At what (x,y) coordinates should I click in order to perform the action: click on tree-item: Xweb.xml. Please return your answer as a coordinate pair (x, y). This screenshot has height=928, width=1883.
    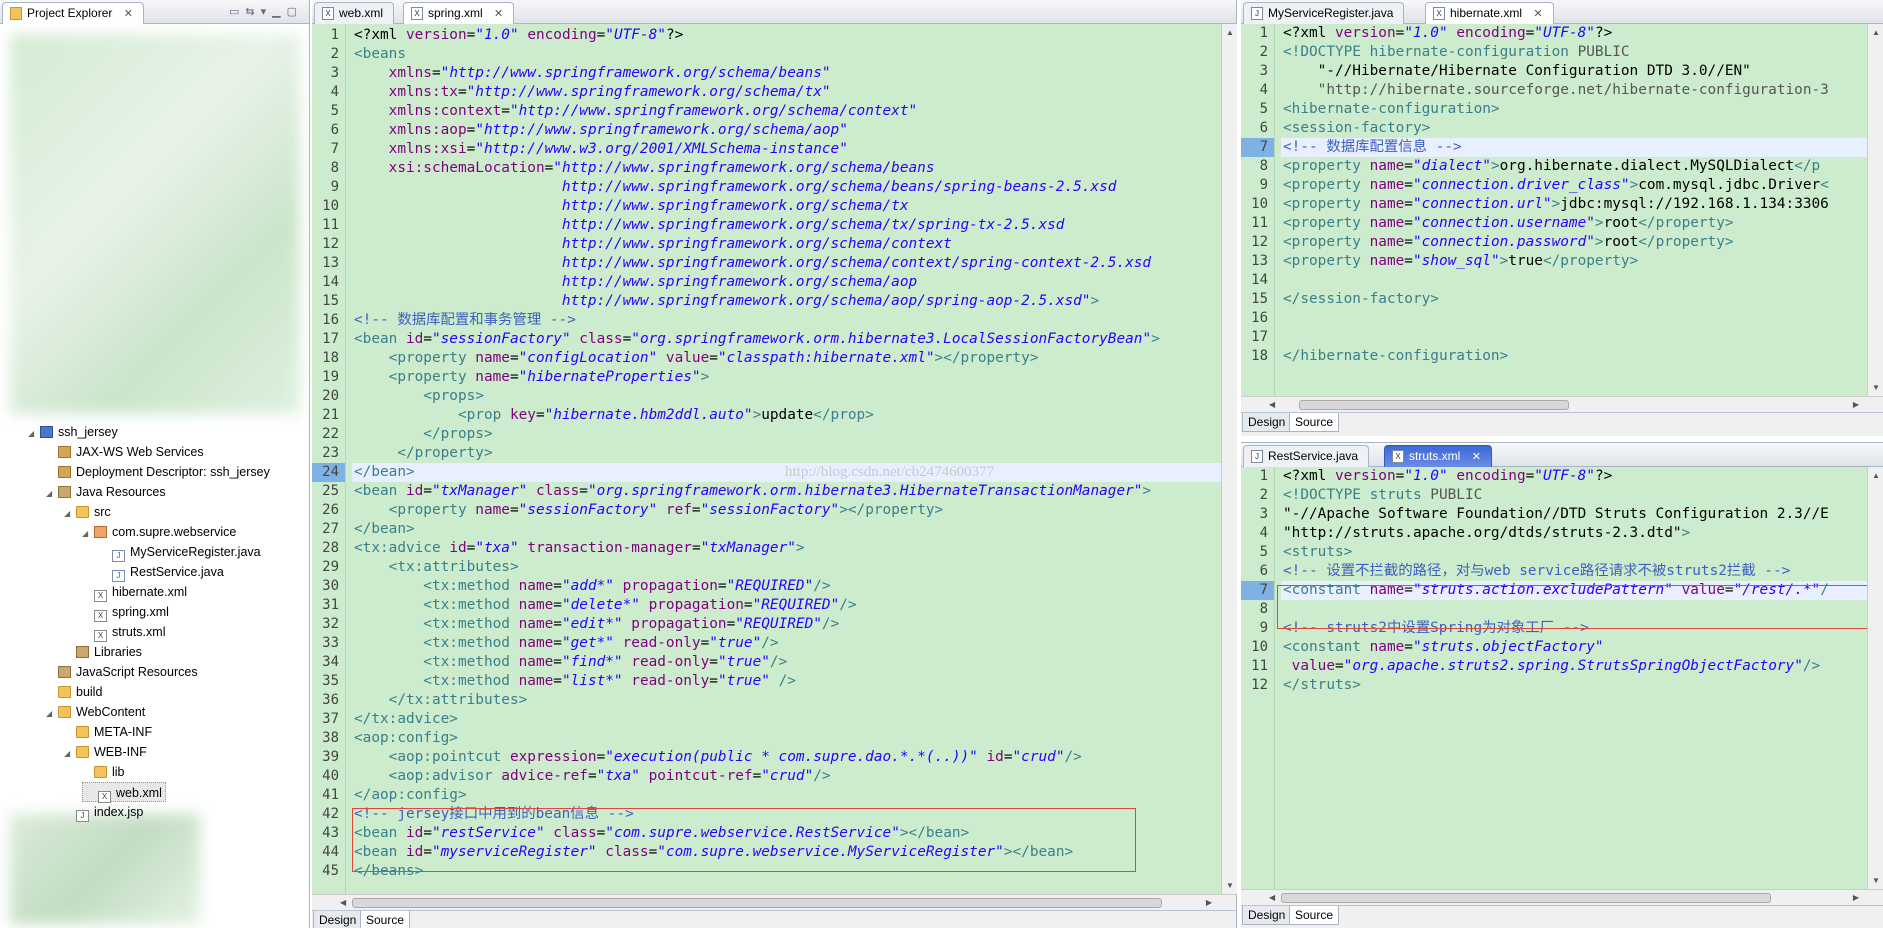
    Looking at the image, I should click on (124, 792).